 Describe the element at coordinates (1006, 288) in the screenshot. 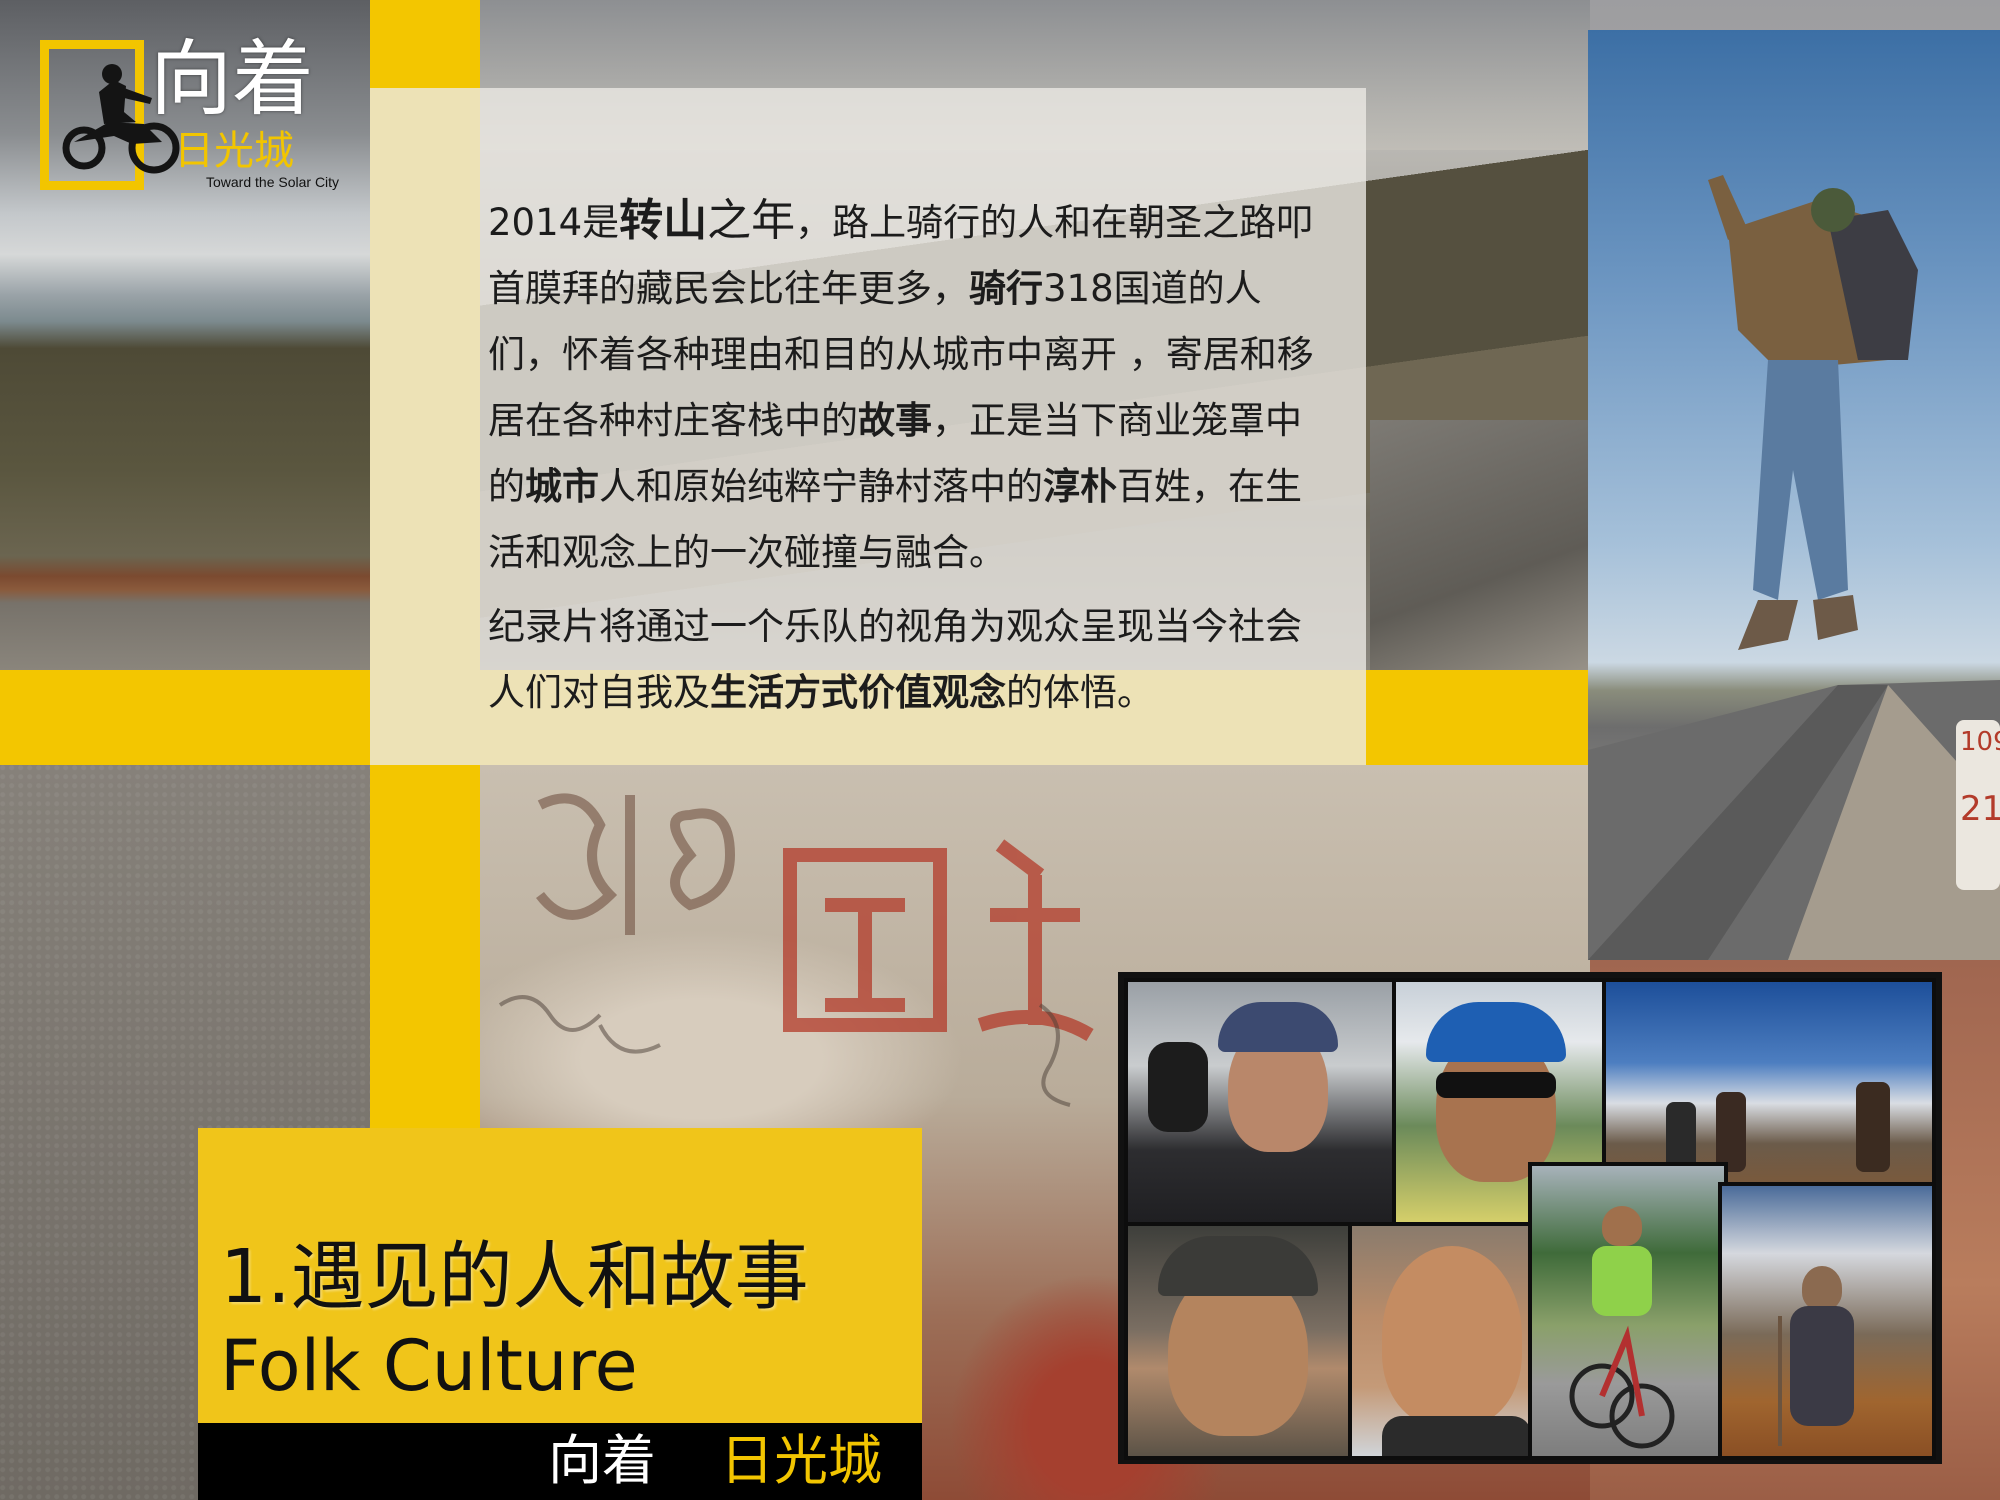

I see `emphasis-qixing: 骑行` at that location.